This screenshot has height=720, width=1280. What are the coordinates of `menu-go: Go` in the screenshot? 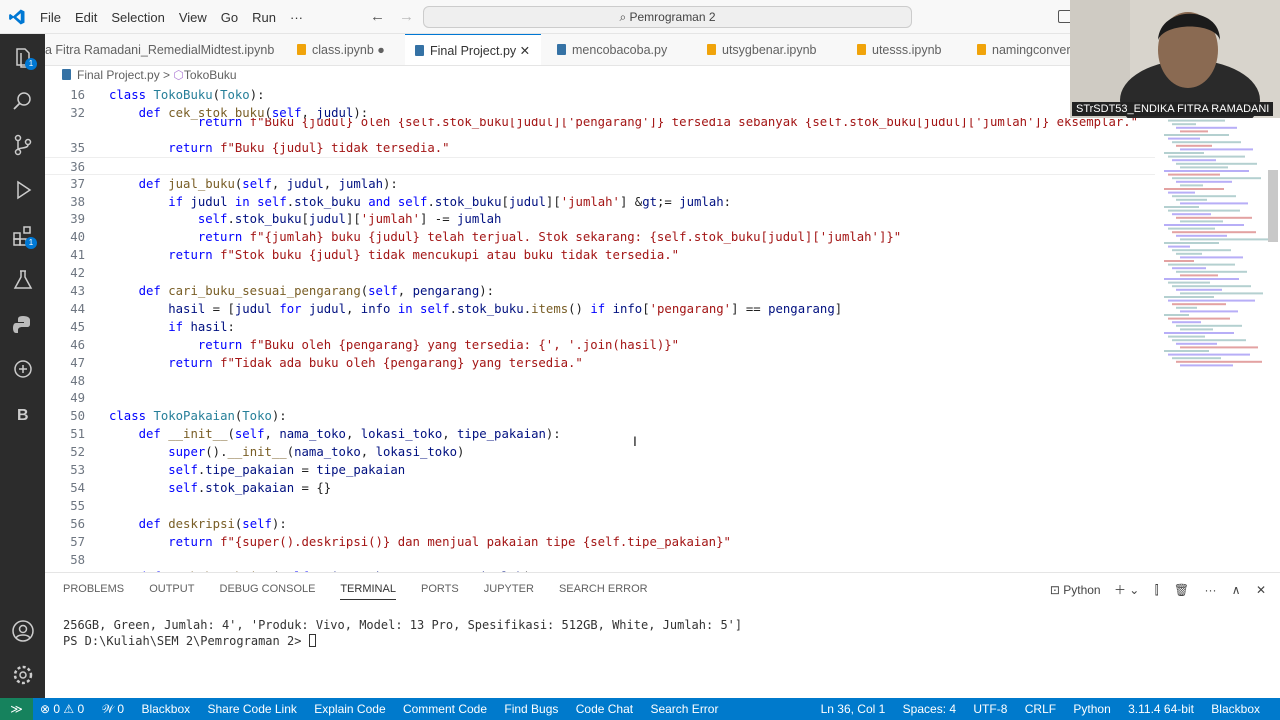 It's located at (229, 17).